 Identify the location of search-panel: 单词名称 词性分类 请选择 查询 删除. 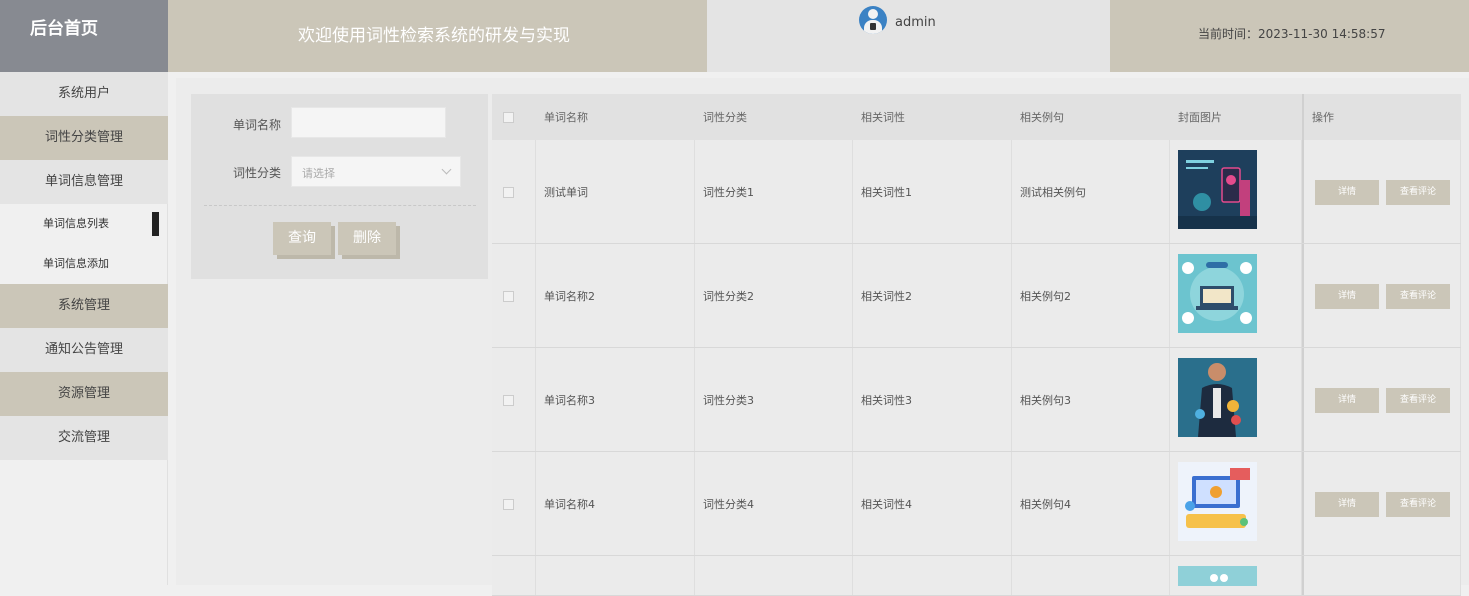
(339, 186).